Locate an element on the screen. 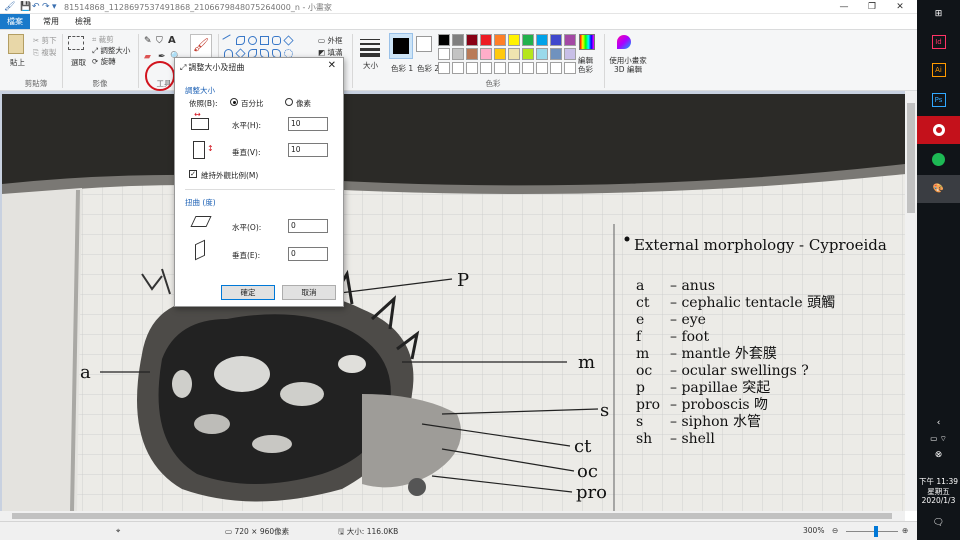 This screenshot has width=960, height=540. maintain-ratio-label: 維持外觀比例(M) is located at coordinates (230, 175).